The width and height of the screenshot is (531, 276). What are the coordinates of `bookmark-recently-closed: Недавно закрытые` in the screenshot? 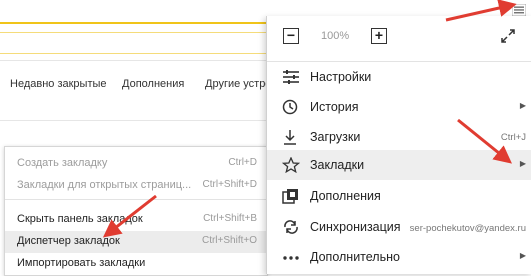 It's located at (58, 84).